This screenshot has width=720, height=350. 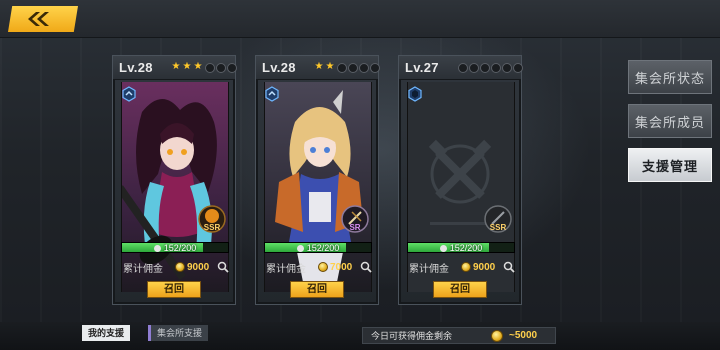 I want to click on star-rating: ★ ★, so click(x=346, y=67).